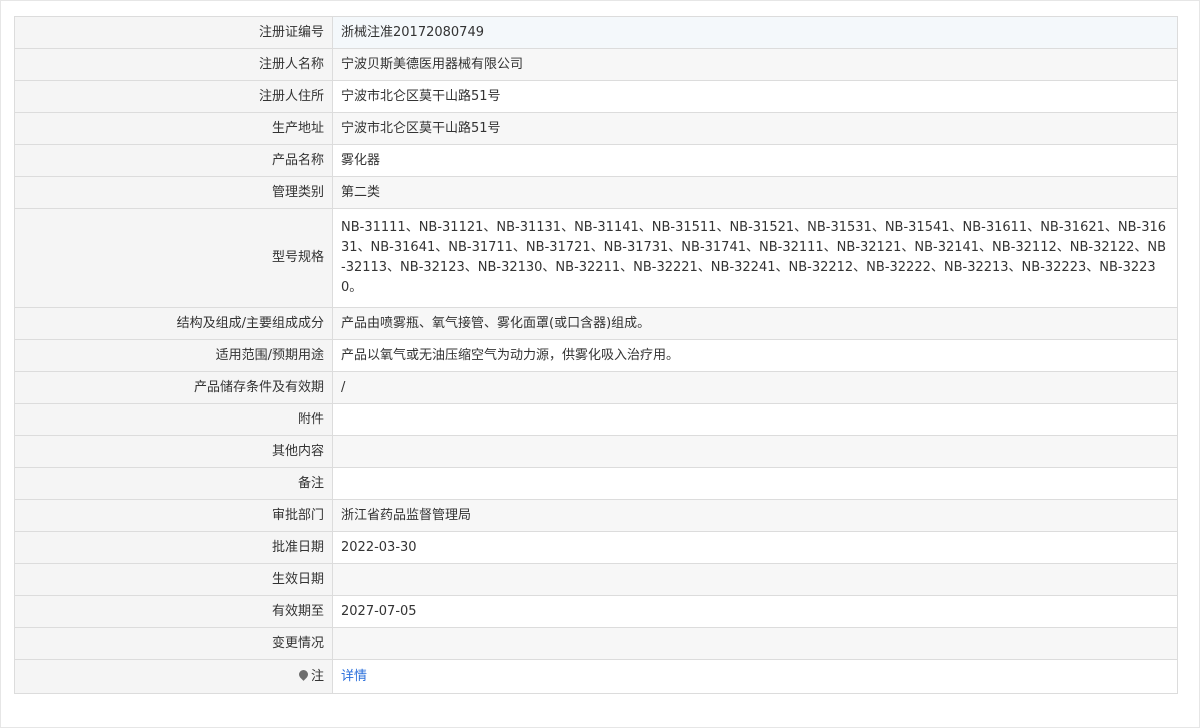  I want to click on label-registrant-name: 注册人名称, so click(173, 64).